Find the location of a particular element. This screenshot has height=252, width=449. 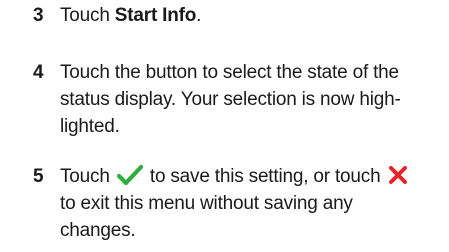

step-text-middle: to save this setting, or touch is located at coordinates (265, 176).